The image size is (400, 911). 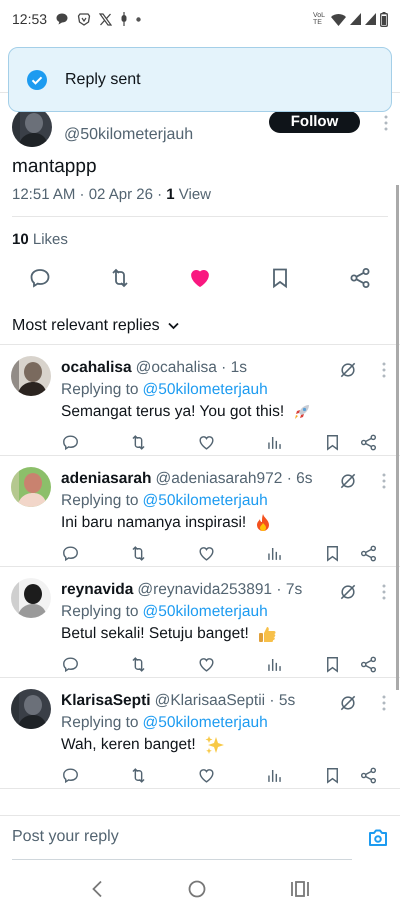 I want to click on toast-message: Reply sent, so click(x=103, y=80).